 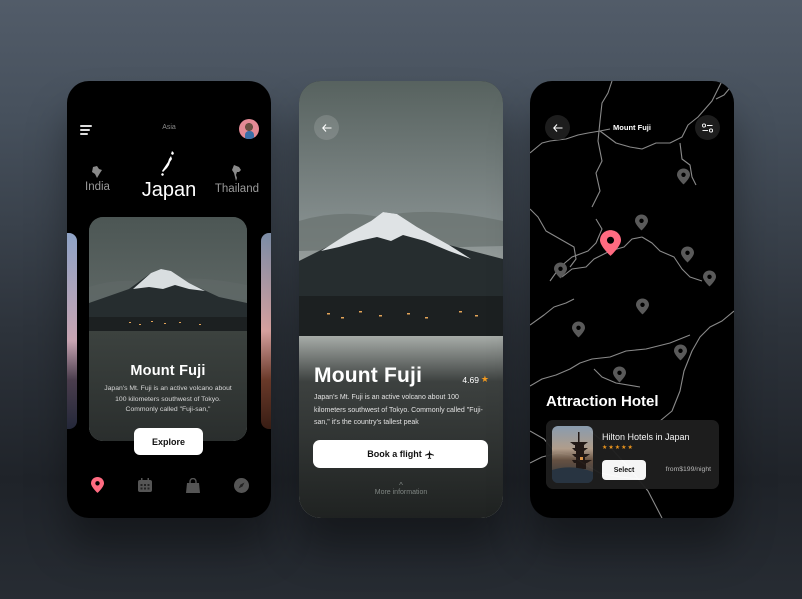 I want to click on star-rating: ★★★★★, so click(x=618, y=448).